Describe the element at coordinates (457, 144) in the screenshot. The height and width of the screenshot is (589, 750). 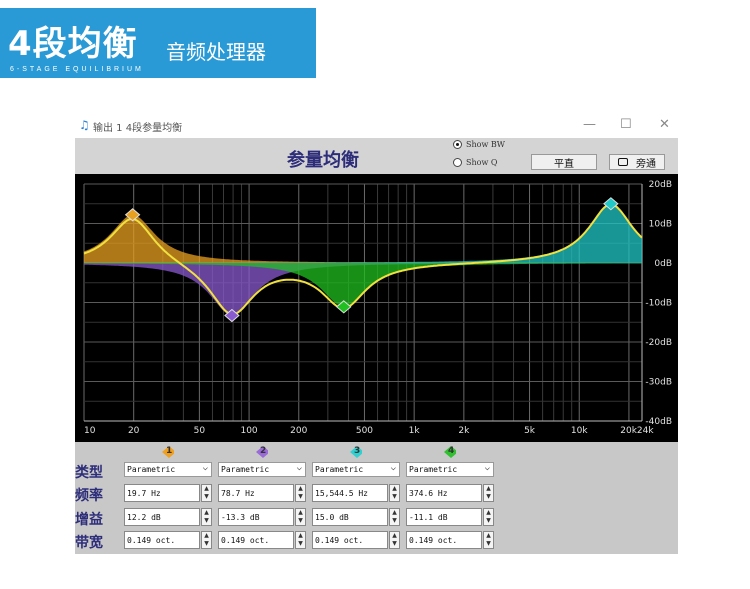
I see `radio-checked-icon` at that location.